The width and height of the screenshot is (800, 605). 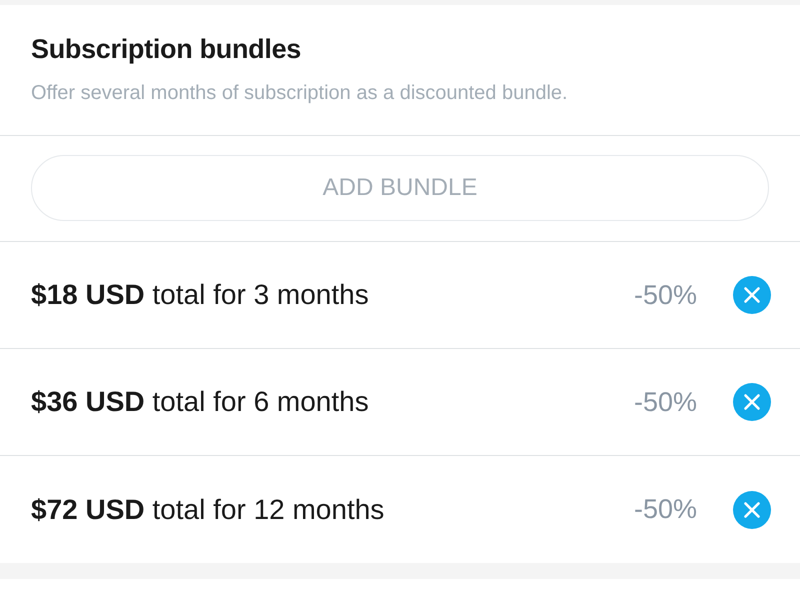 What do you see at coordinates (208, 509) in the screenshot?
I see `bundle-description: $72 USD total for 12 months` at bounding box center [208, 509].